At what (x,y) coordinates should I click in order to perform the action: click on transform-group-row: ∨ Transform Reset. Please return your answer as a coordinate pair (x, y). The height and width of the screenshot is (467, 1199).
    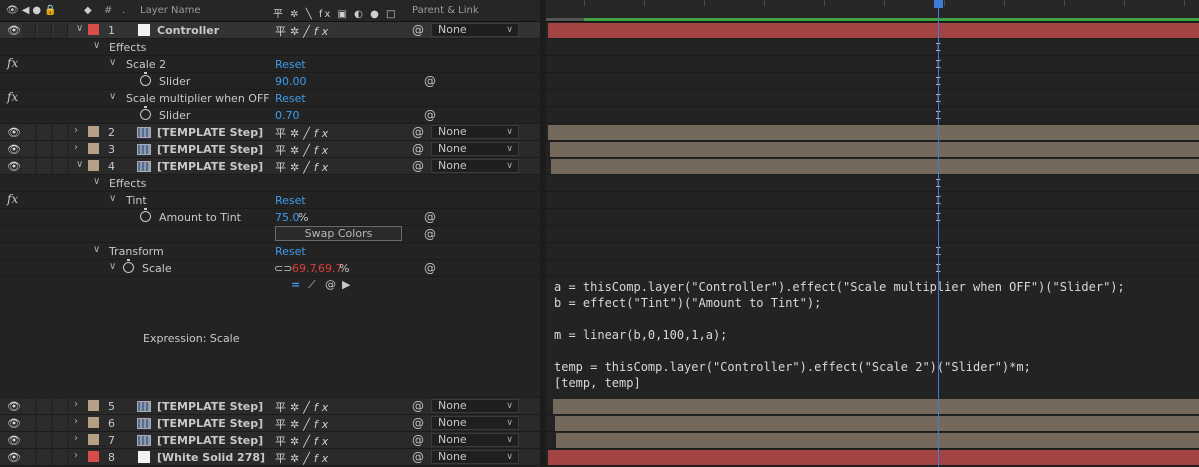
    Looking at the image, I should click on (270, 251).